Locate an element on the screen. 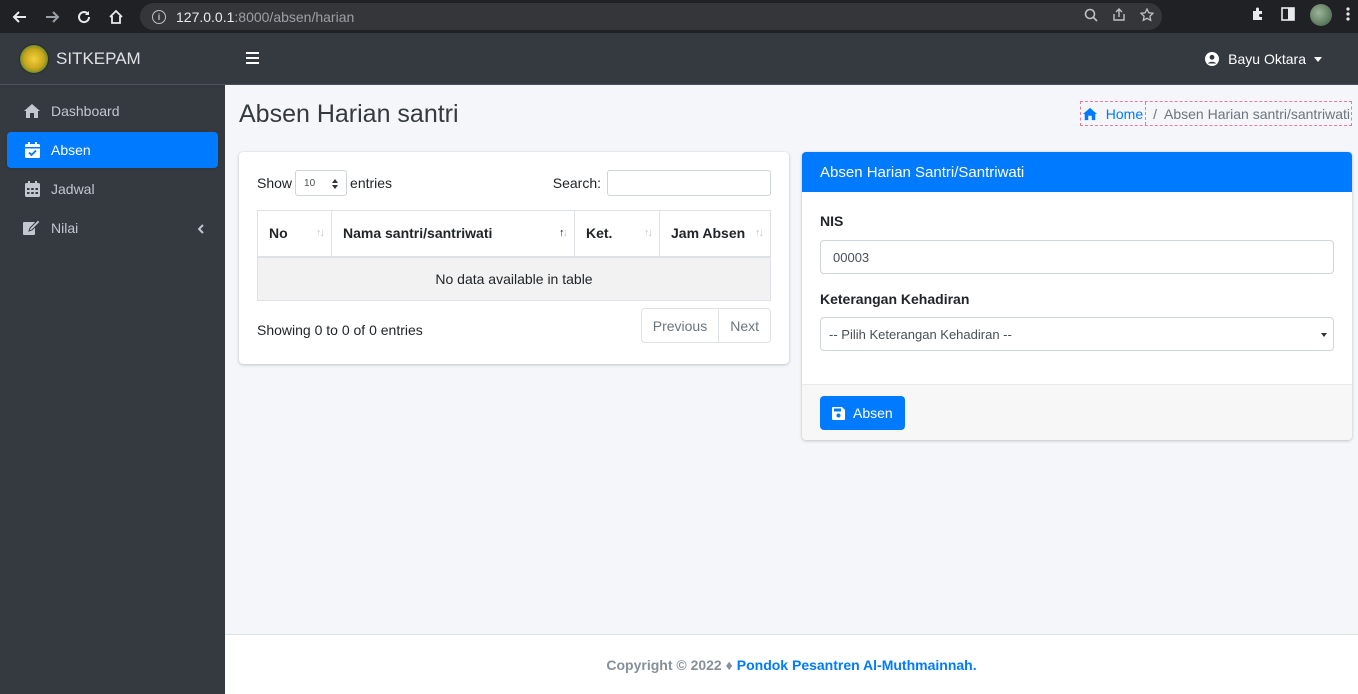  updown-caret-icon is located at coordinates (335, 184).